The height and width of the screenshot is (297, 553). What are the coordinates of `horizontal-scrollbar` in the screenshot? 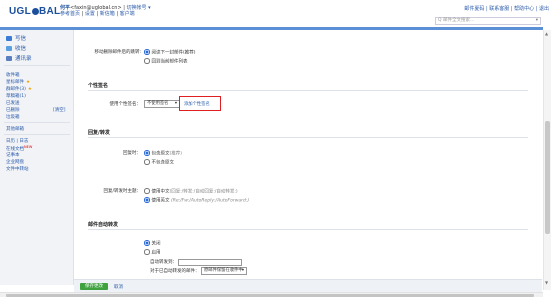 It's located at (271, 294).